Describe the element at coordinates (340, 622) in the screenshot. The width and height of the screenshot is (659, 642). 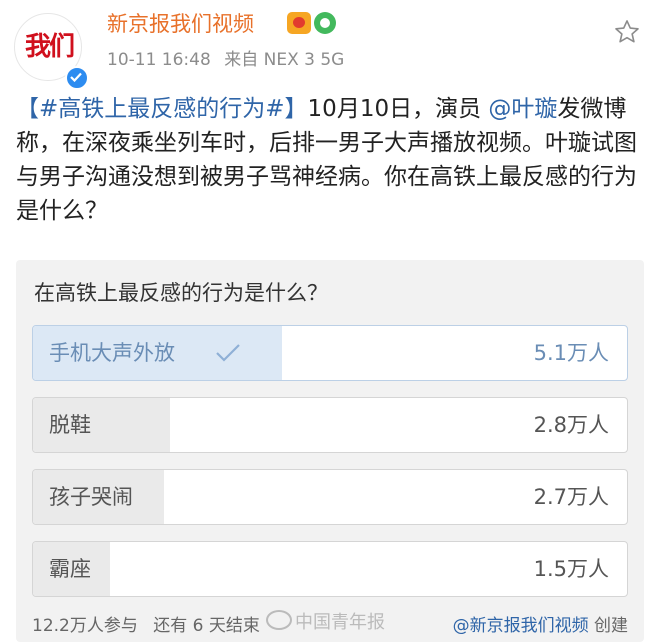
I see `watermark-text: 中国青年报` at that location.